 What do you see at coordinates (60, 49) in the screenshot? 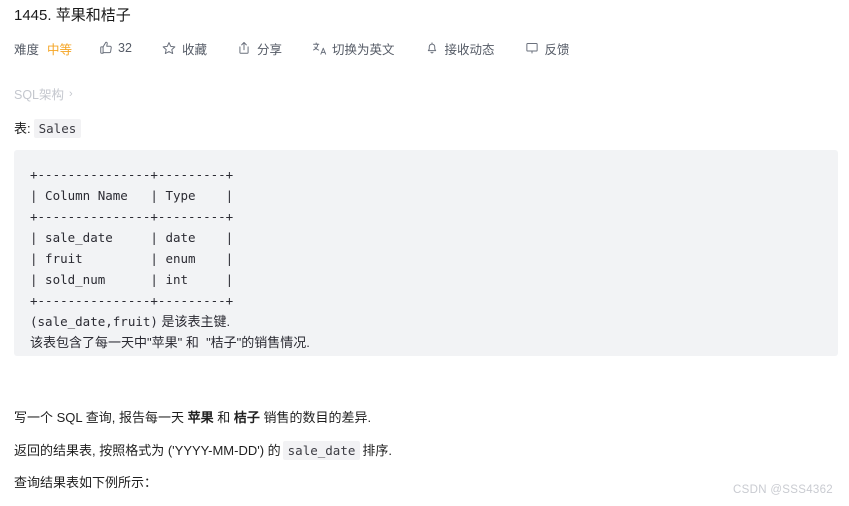
I see `difficulty-badge: 中等` at bounding box center [60, 49].